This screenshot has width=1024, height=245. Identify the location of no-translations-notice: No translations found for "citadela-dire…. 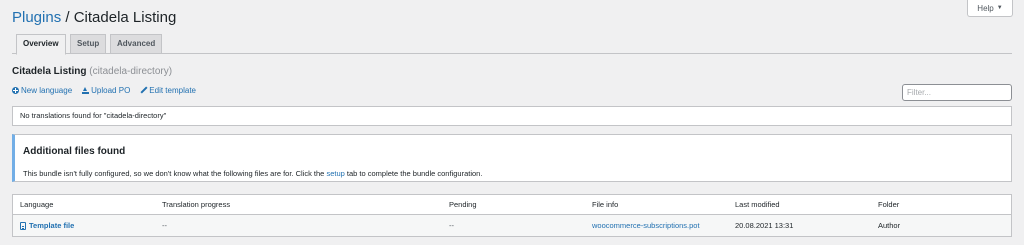
(512, 116).